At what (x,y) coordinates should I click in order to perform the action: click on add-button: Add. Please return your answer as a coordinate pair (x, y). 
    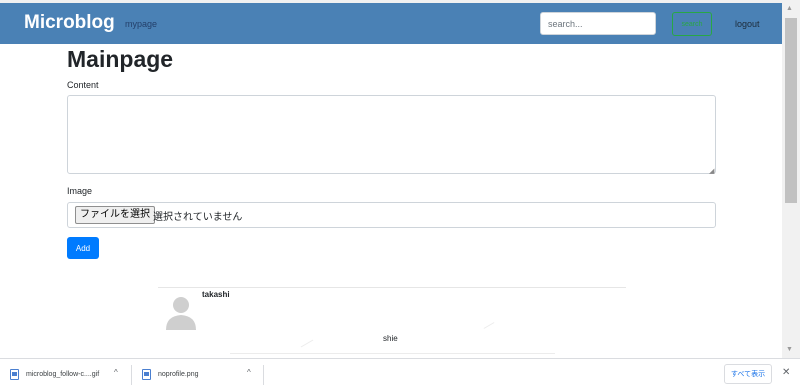
    Looking at the image, I should click on (83, 248).